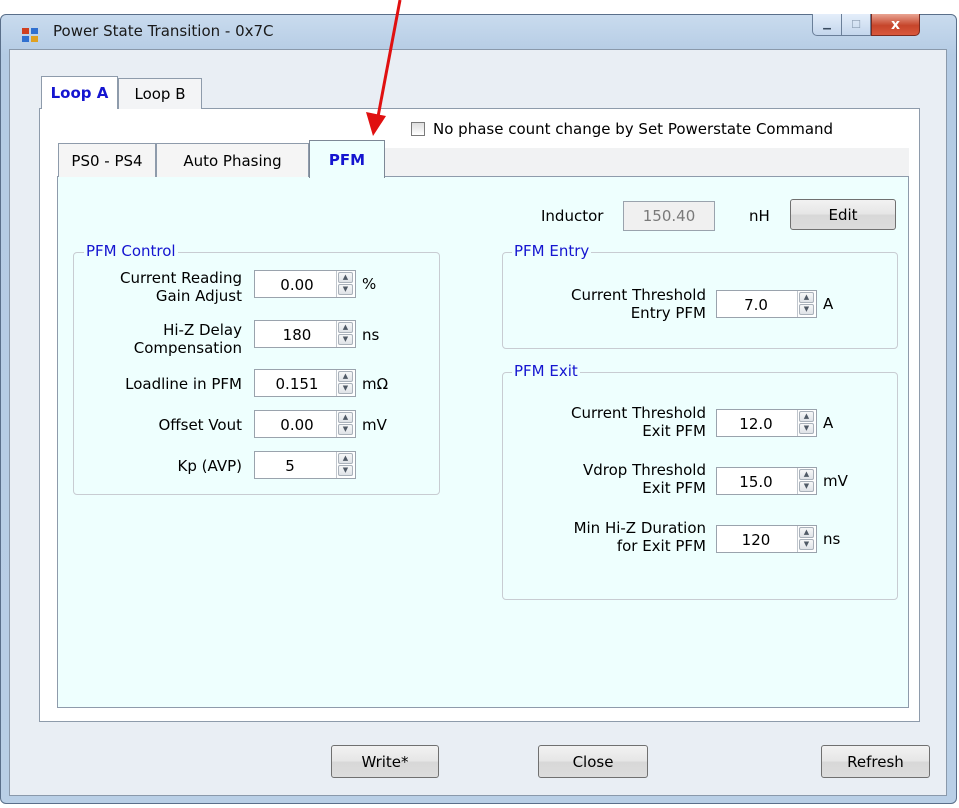 The height and width of the screenshot is (808, 959). Describe the element at coordinates (374, 425) in the screenshot. I see `offset-vout-unit: mV` at that location.